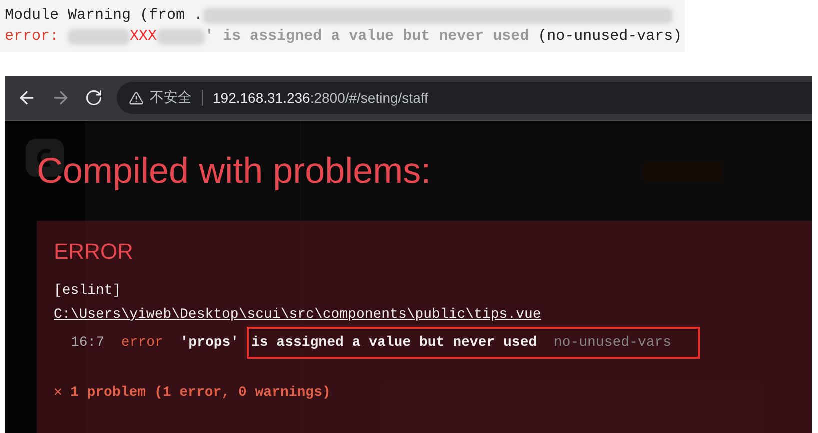 This screenshot has height=433, width=818. I want to click on file-path: C:\Users\yiweb\Desktop\scui\src\components\public\tips.vue, so click(298, 315).